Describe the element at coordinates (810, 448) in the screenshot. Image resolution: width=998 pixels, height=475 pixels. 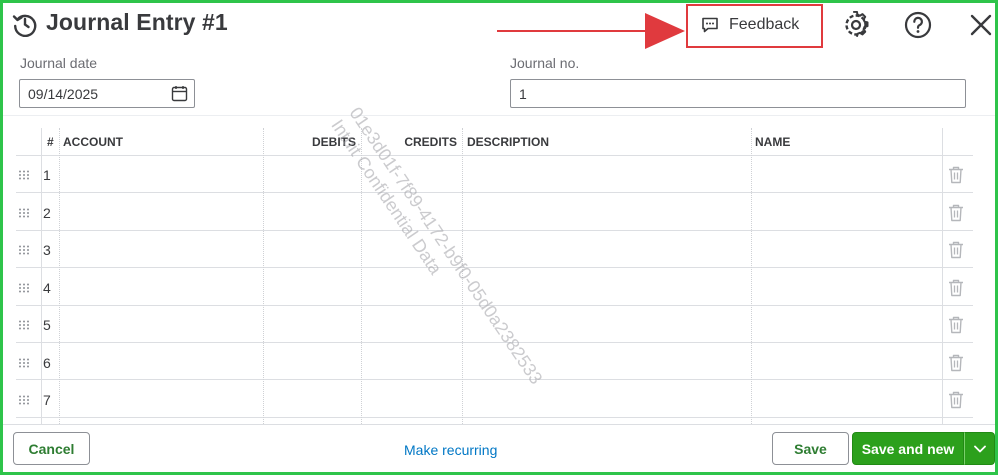
I see `save-button: Save` at that location.